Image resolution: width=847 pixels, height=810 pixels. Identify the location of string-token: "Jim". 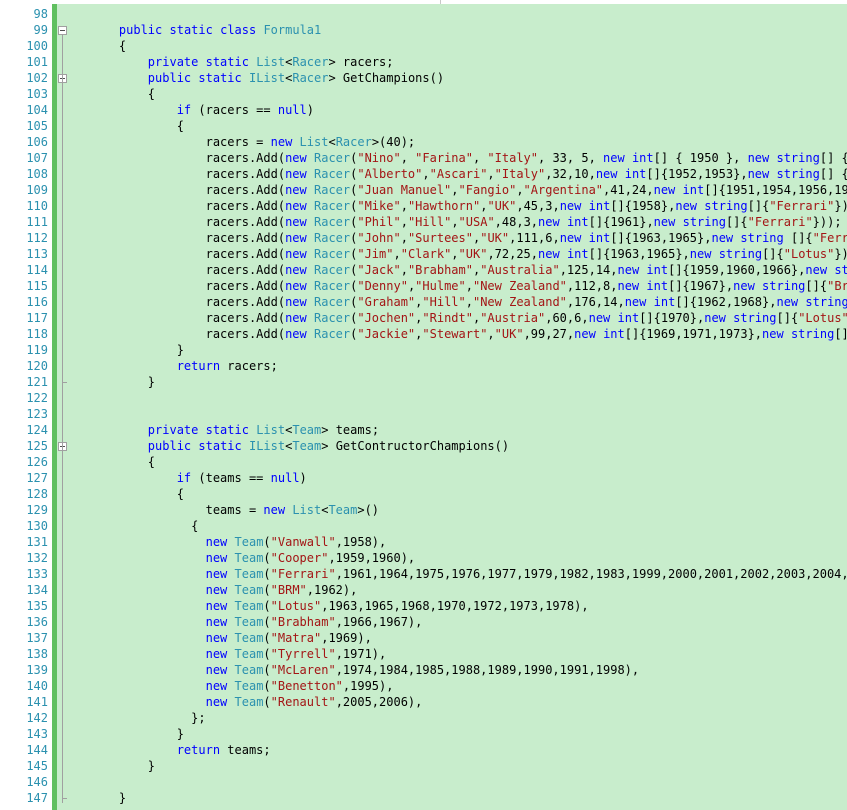
(375, 254).